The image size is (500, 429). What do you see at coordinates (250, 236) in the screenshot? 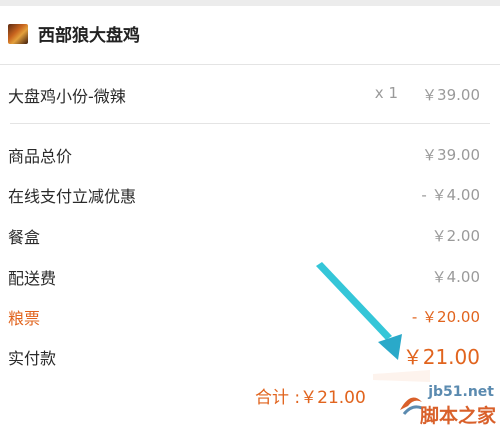
I see `fee-row-packaging: 餐盒 ￥2.00` at bounding box center [250, 236].